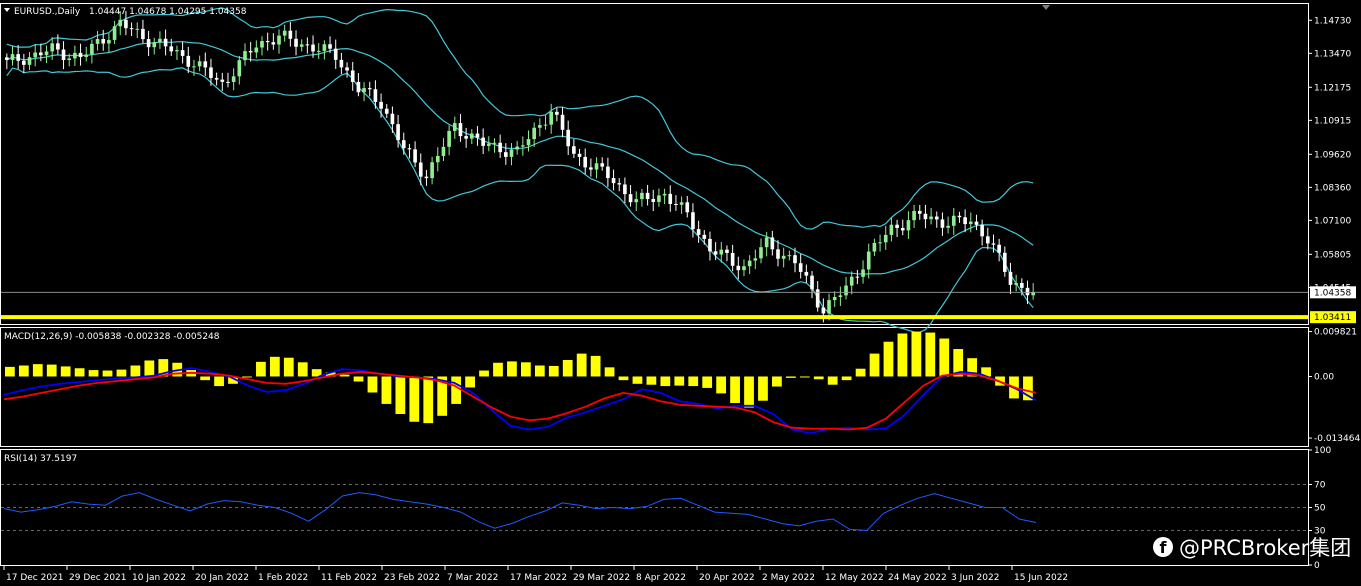  Describe the element at coordinates (1332, 155) in the screenshot. I see `price-tick-label: 1.09620` at that location.